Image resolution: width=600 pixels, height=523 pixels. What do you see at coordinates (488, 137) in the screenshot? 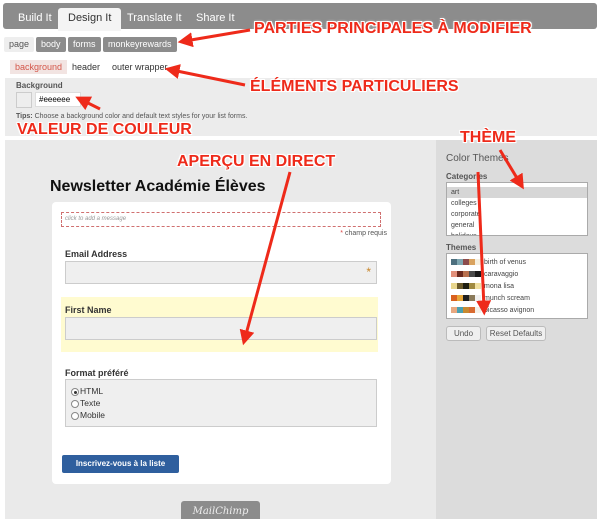
I see `annotation-theme: THÈME` at bounding box center [488, 137].